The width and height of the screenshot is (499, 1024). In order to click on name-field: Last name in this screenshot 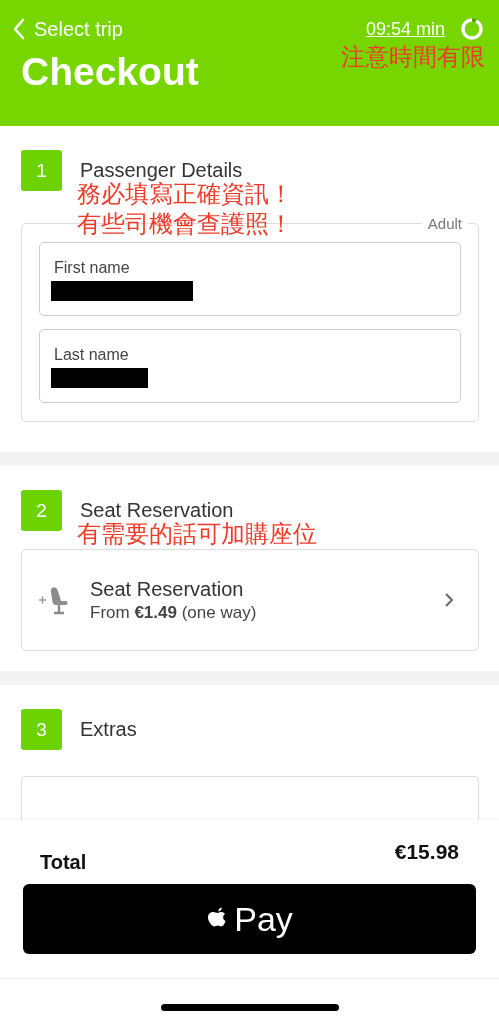, I will do `click(250, 366)`.